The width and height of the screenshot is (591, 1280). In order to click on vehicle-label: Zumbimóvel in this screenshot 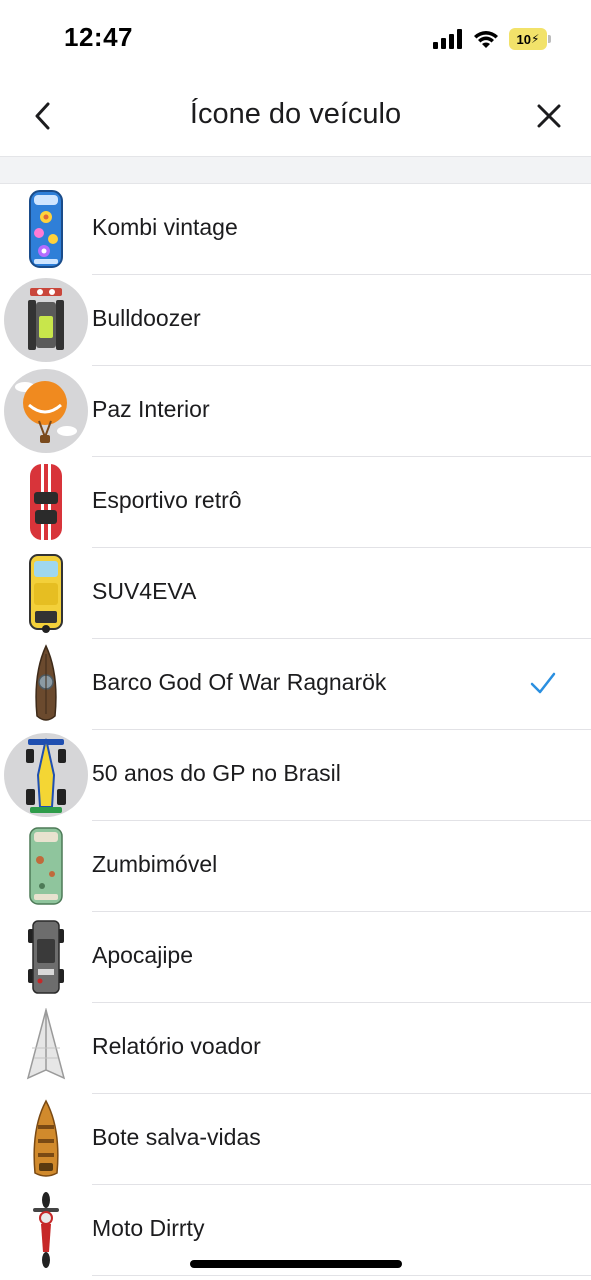, I will do `click(155, 864)`.